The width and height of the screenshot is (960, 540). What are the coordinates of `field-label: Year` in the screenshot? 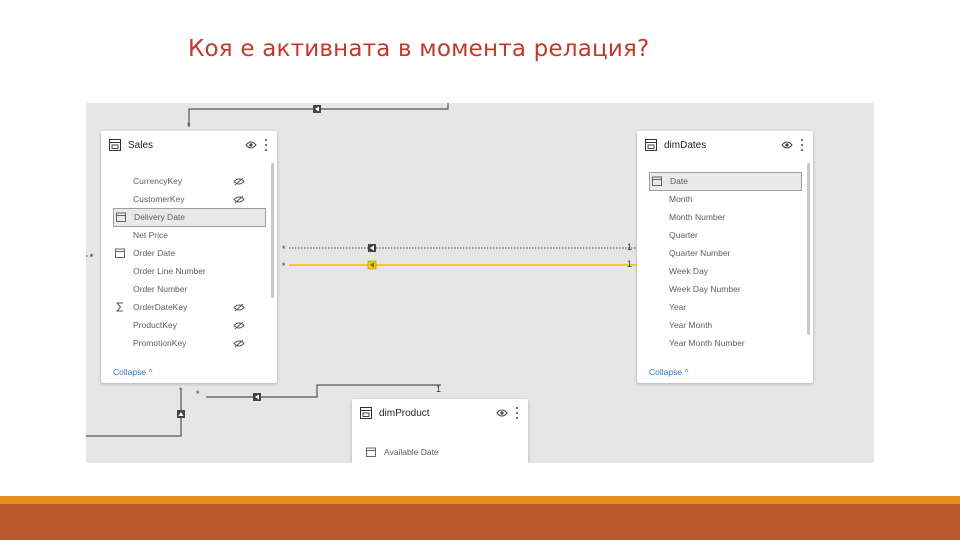 It's located at (678, 307).